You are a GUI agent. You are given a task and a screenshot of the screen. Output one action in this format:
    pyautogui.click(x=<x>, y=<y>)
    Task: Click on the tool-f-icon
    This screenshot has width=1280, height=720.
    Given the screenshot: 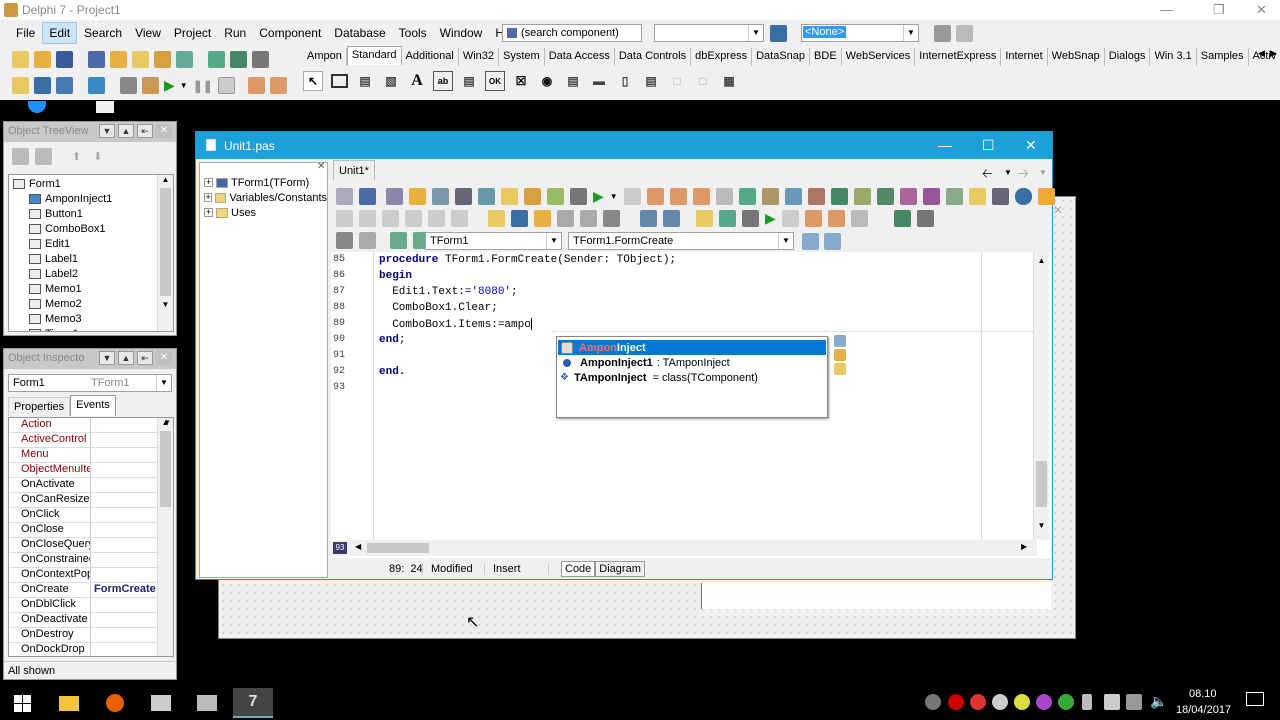 What is the action you would take?
    pyautogui.click(x=862, y=196)
    